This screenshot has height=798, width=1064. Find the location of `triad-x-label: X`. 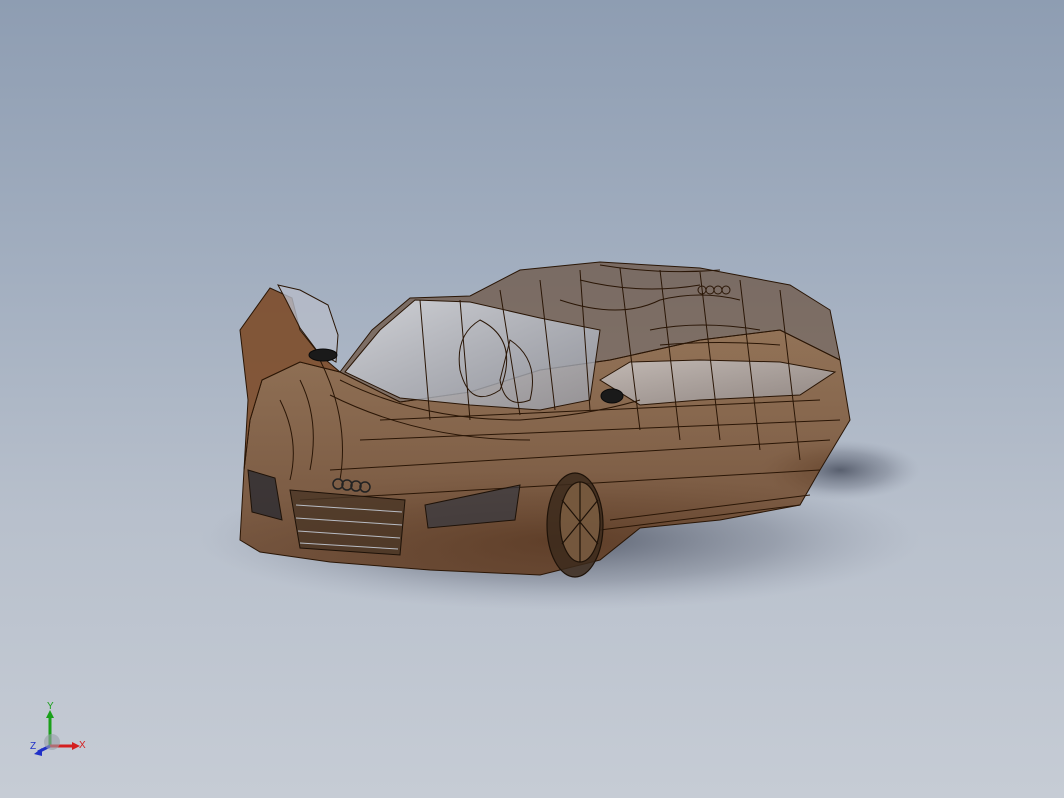

triad-x-label: X is located at coordinates (82, 745).